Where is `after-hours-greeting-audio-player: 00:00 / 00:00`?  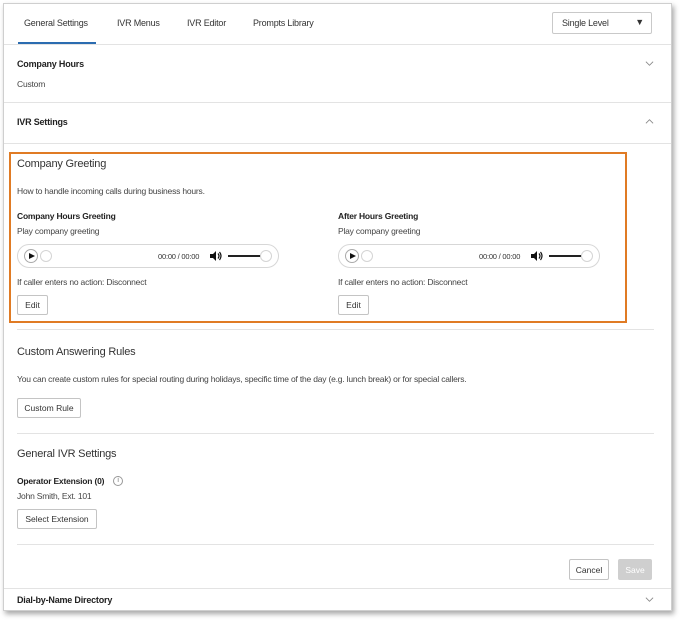 after-hours-greeting-audio-player: 00:00 / 00:00 is located at coordinates (469, 256).